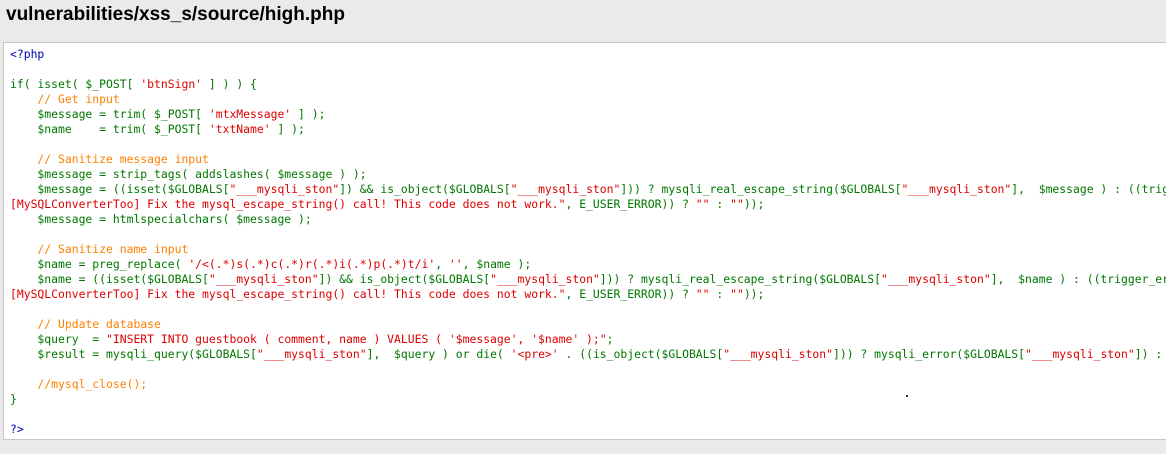 The width and height of the screenshot is (1166, 454). I want to click on code-token: if( isset( $_POST[, so click(75, 84).